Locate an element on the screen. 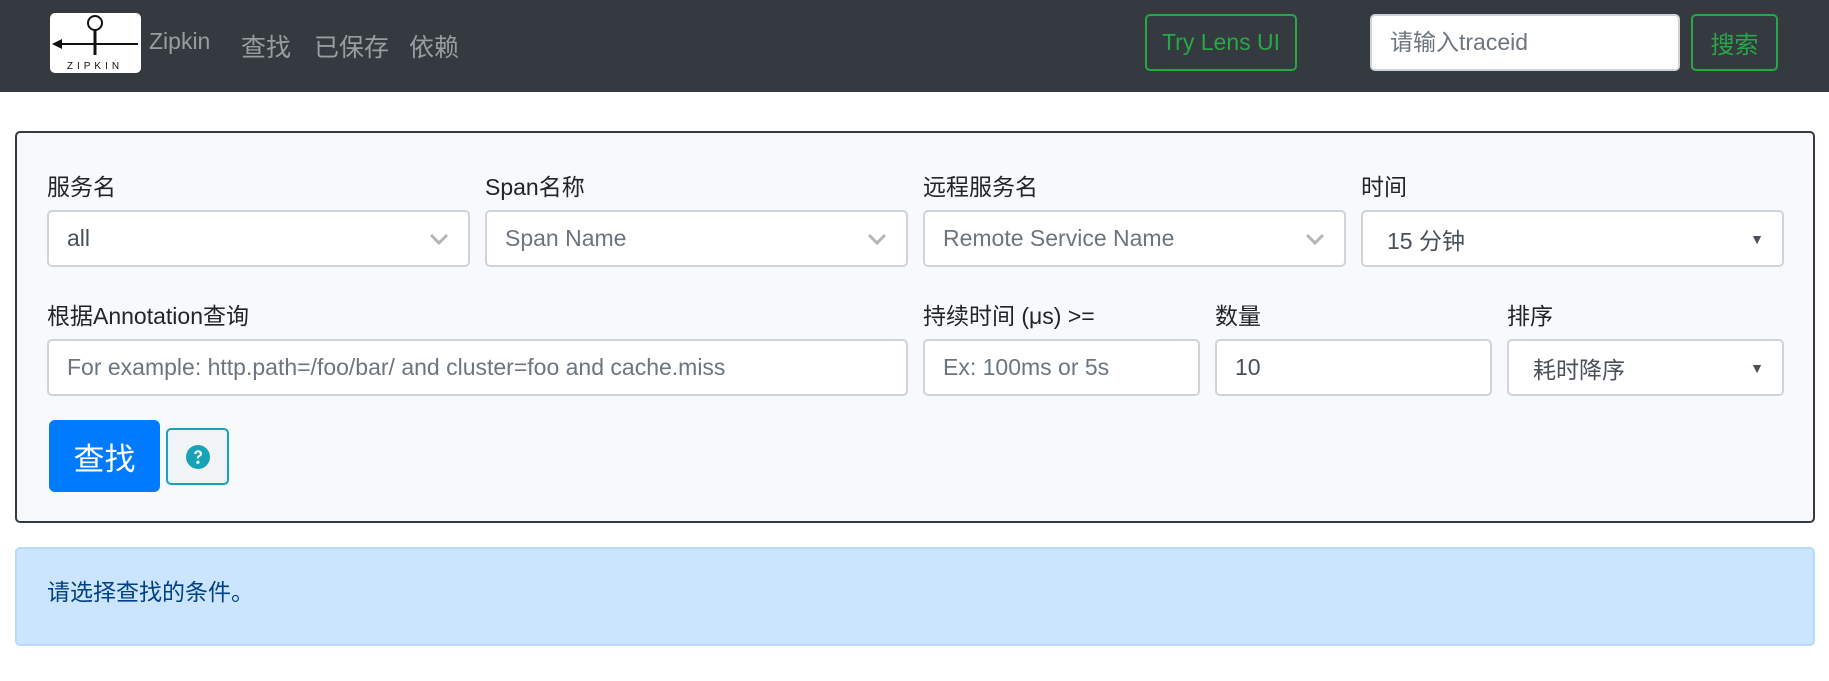 This screenshot has height=681, width=1829. remote-service-name-label: 远程服务名 is located at coordinates (980, 187).